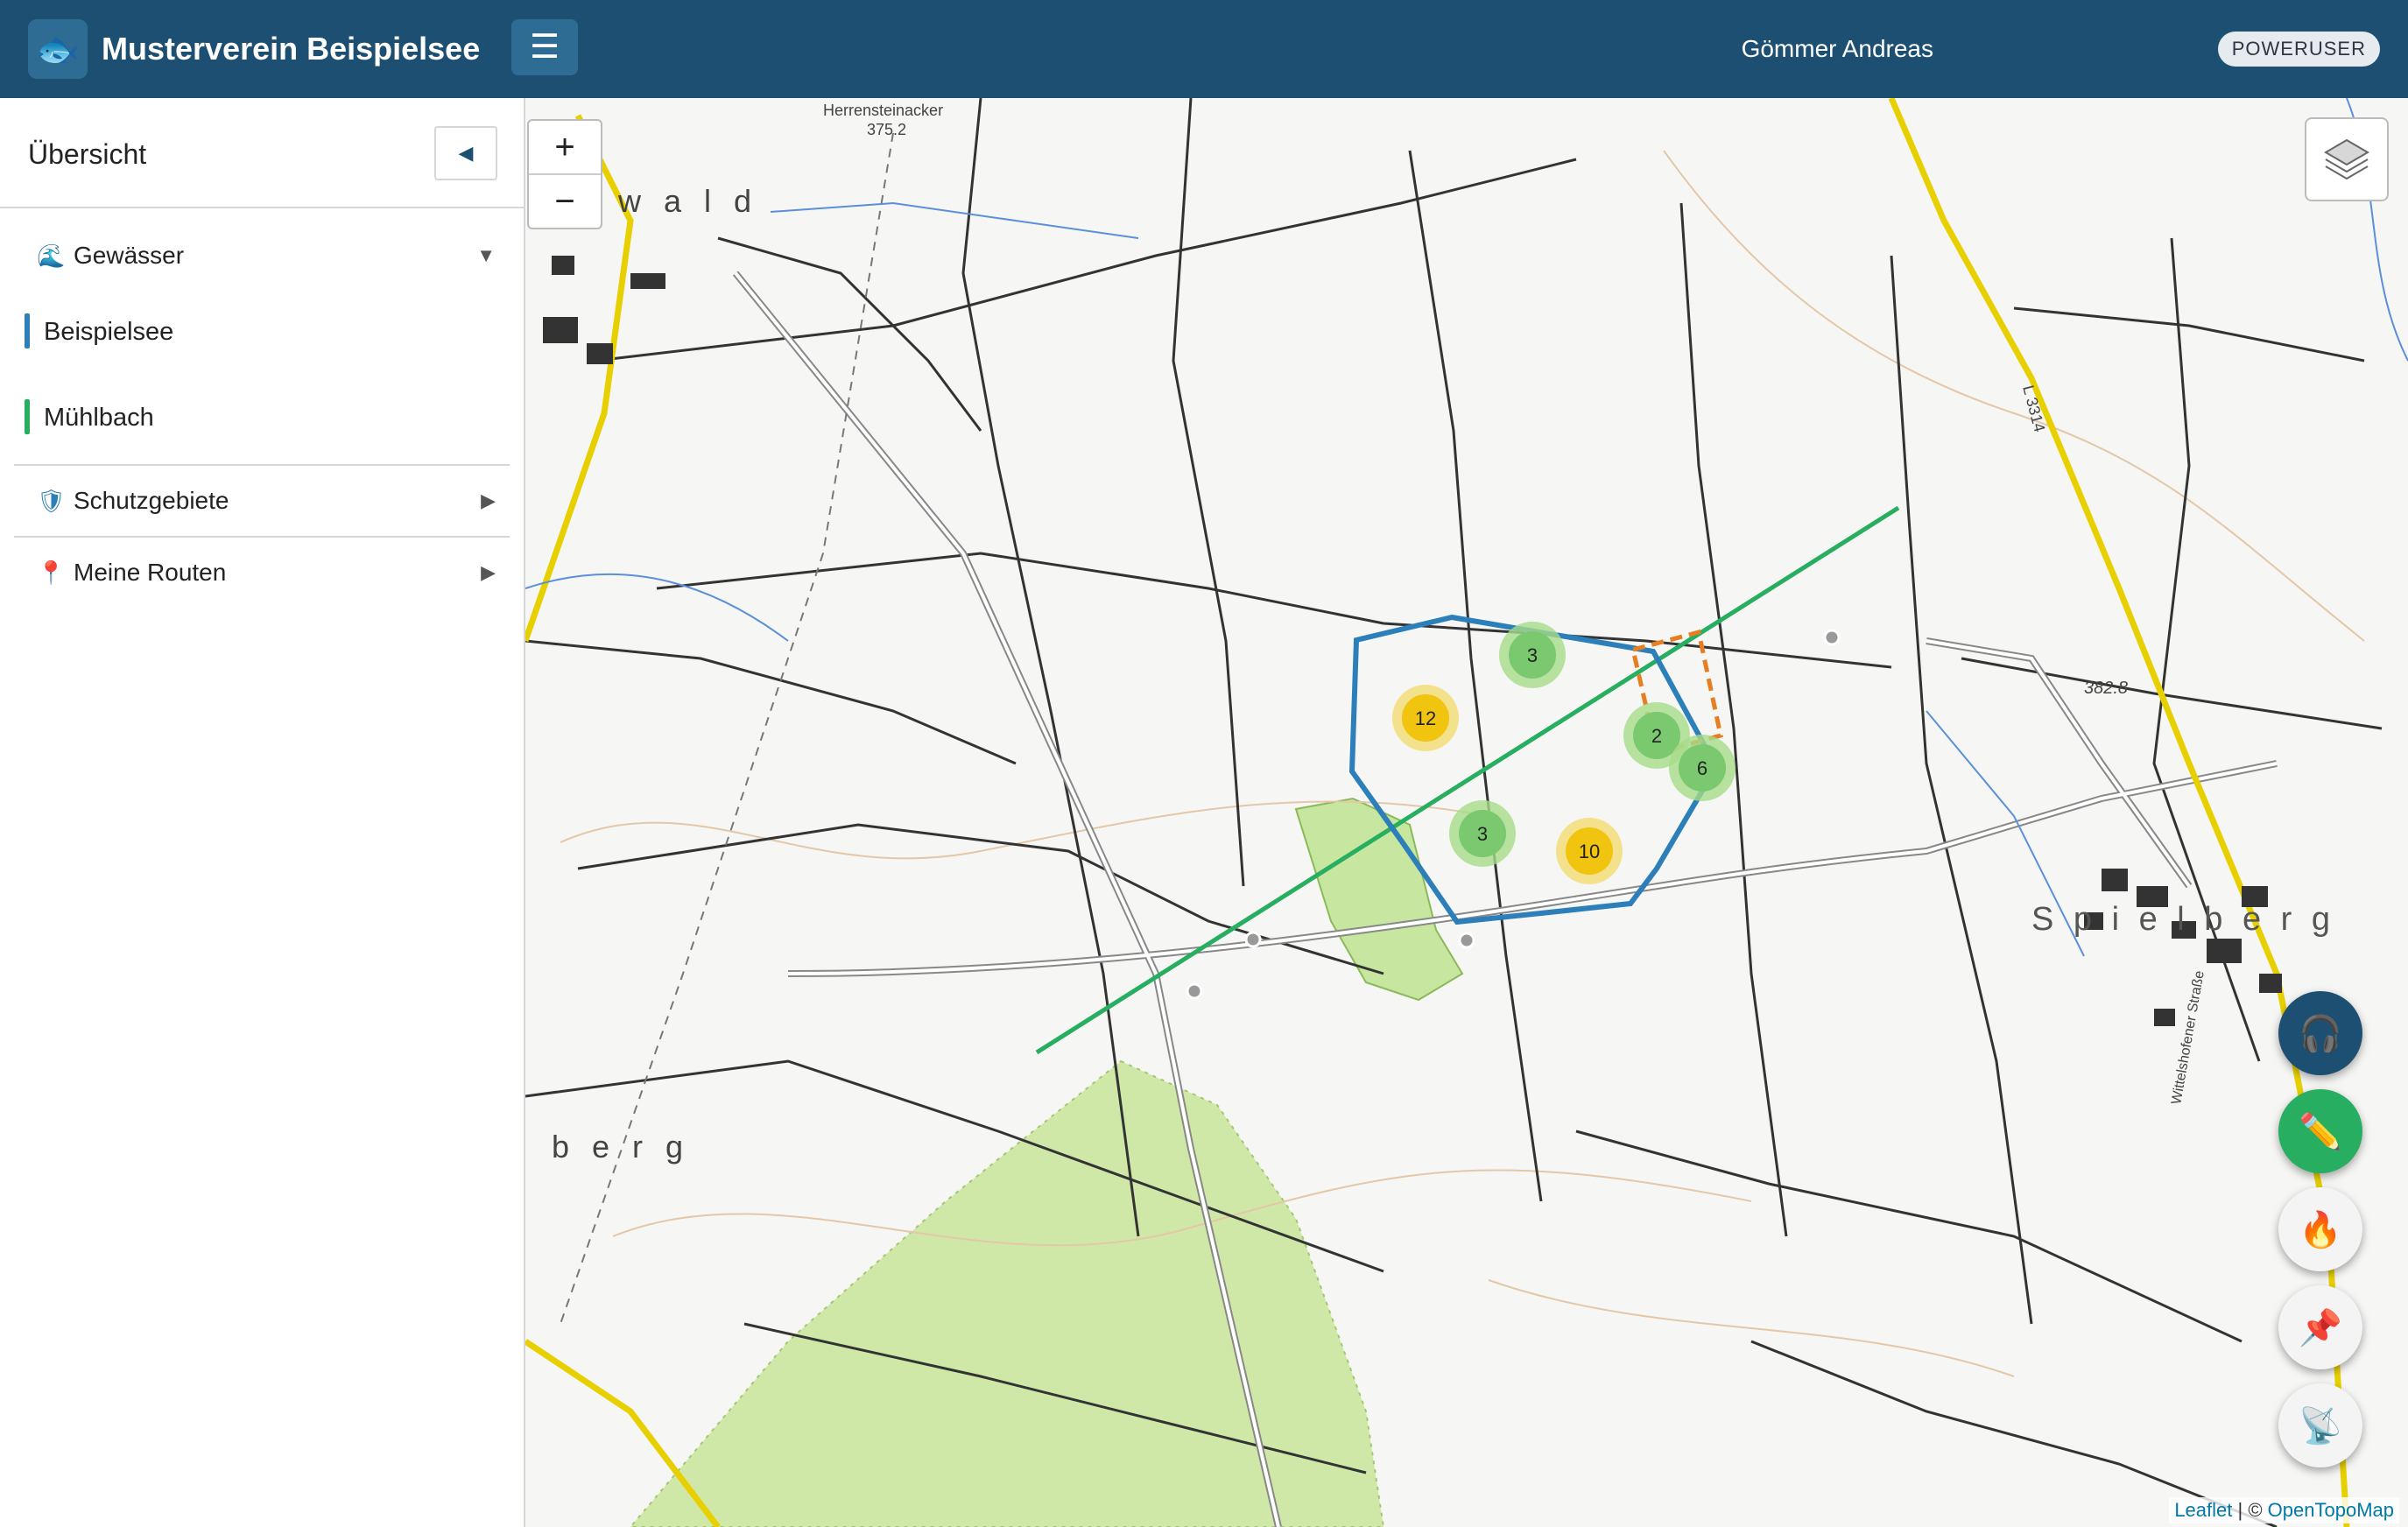 The width and height of the screenshot is (2408, 1527). I want to click on svg-text: 6, so click(1702, 768).